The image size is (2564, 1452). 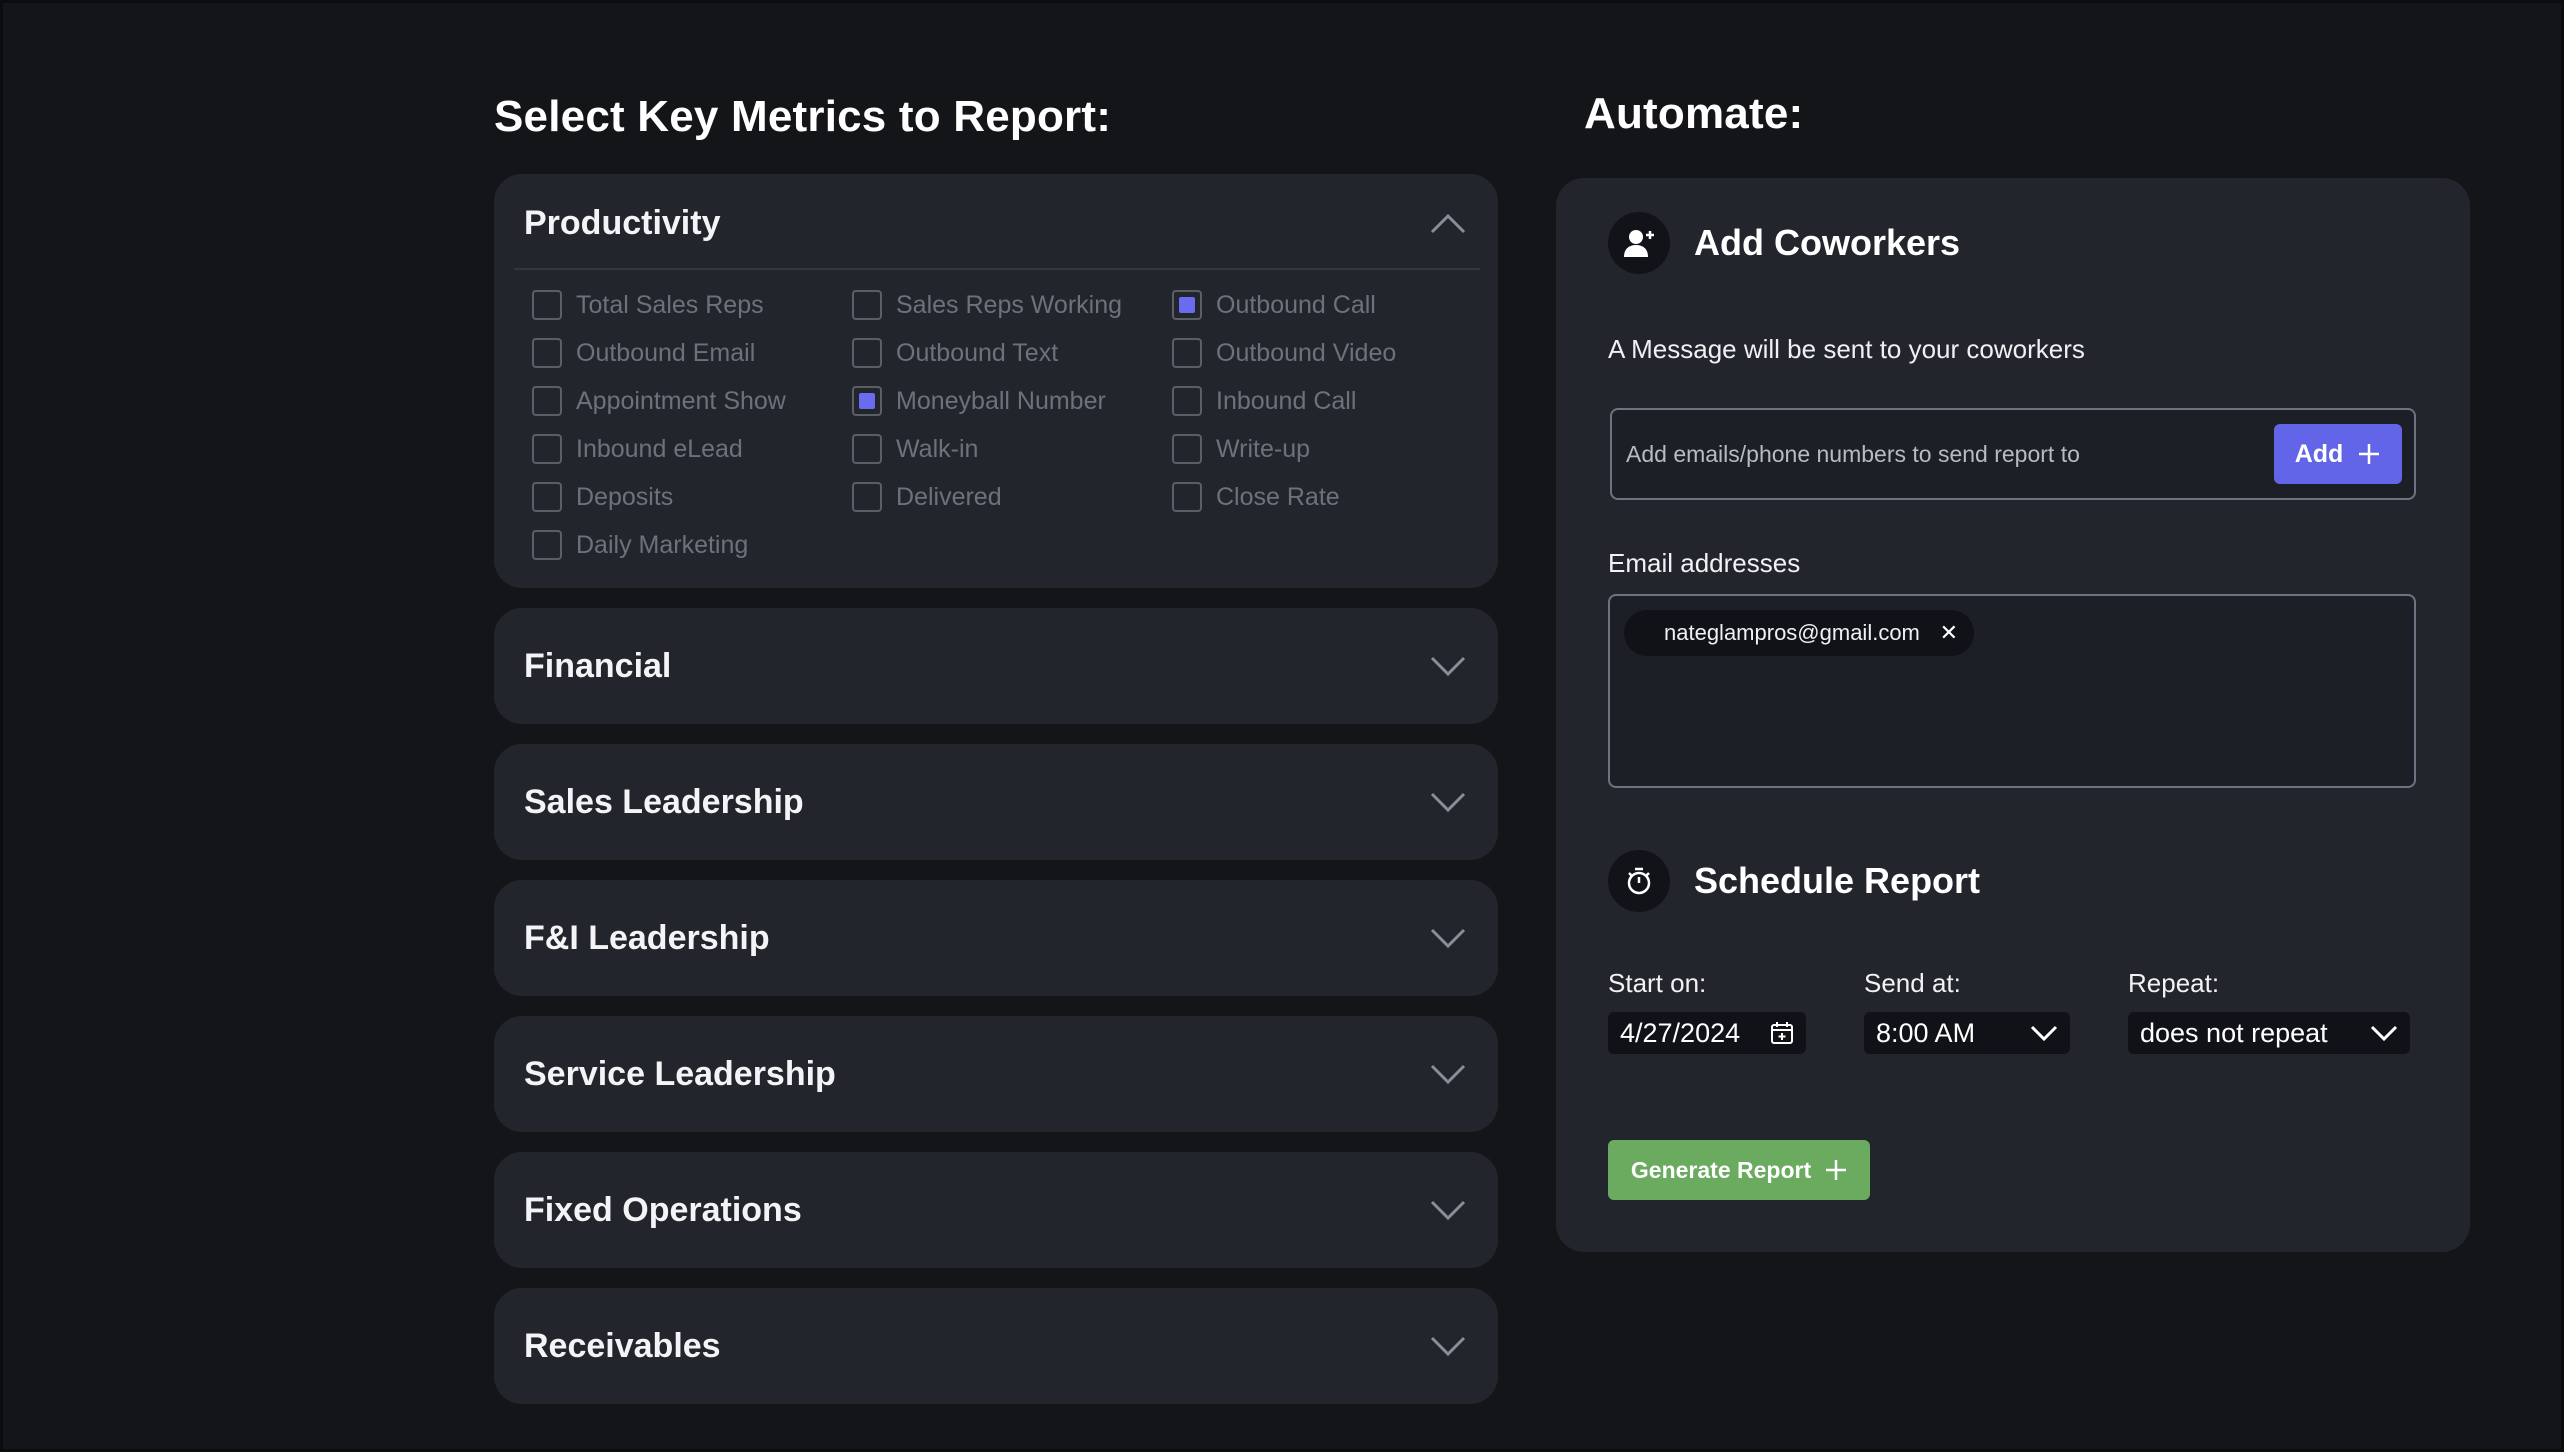 I want to click on metric-label: Appointment Show, so click(x=681, y=400).